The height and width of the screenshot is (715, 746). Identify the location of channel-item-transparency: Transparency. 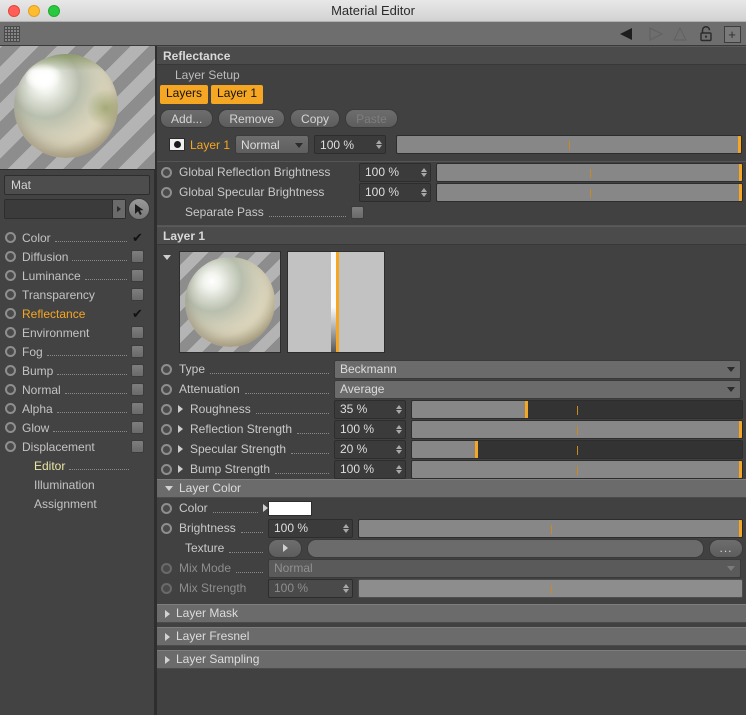
(77, 294).